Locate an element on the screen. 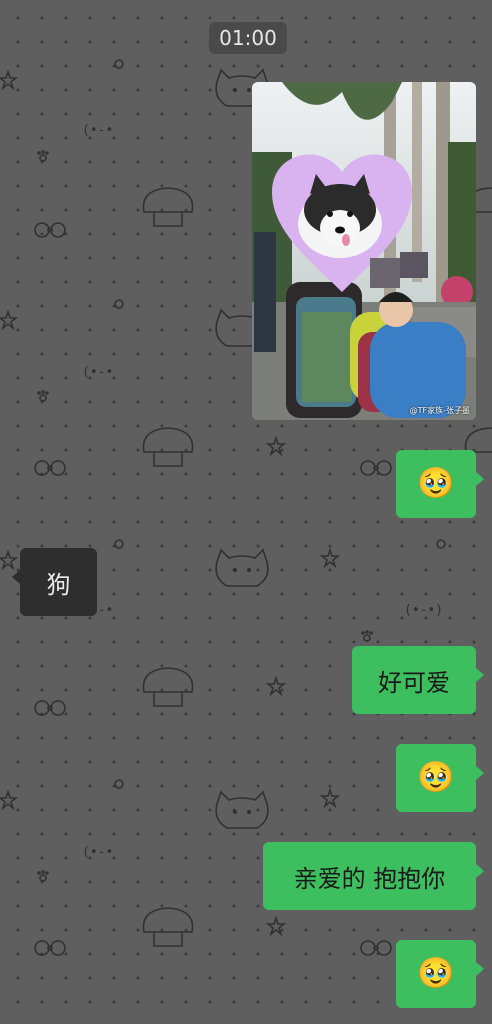 The height and width of the screenshot is (1024, 492). message-bubble-sent: 好可爱 is located at coordinates (418, 680).